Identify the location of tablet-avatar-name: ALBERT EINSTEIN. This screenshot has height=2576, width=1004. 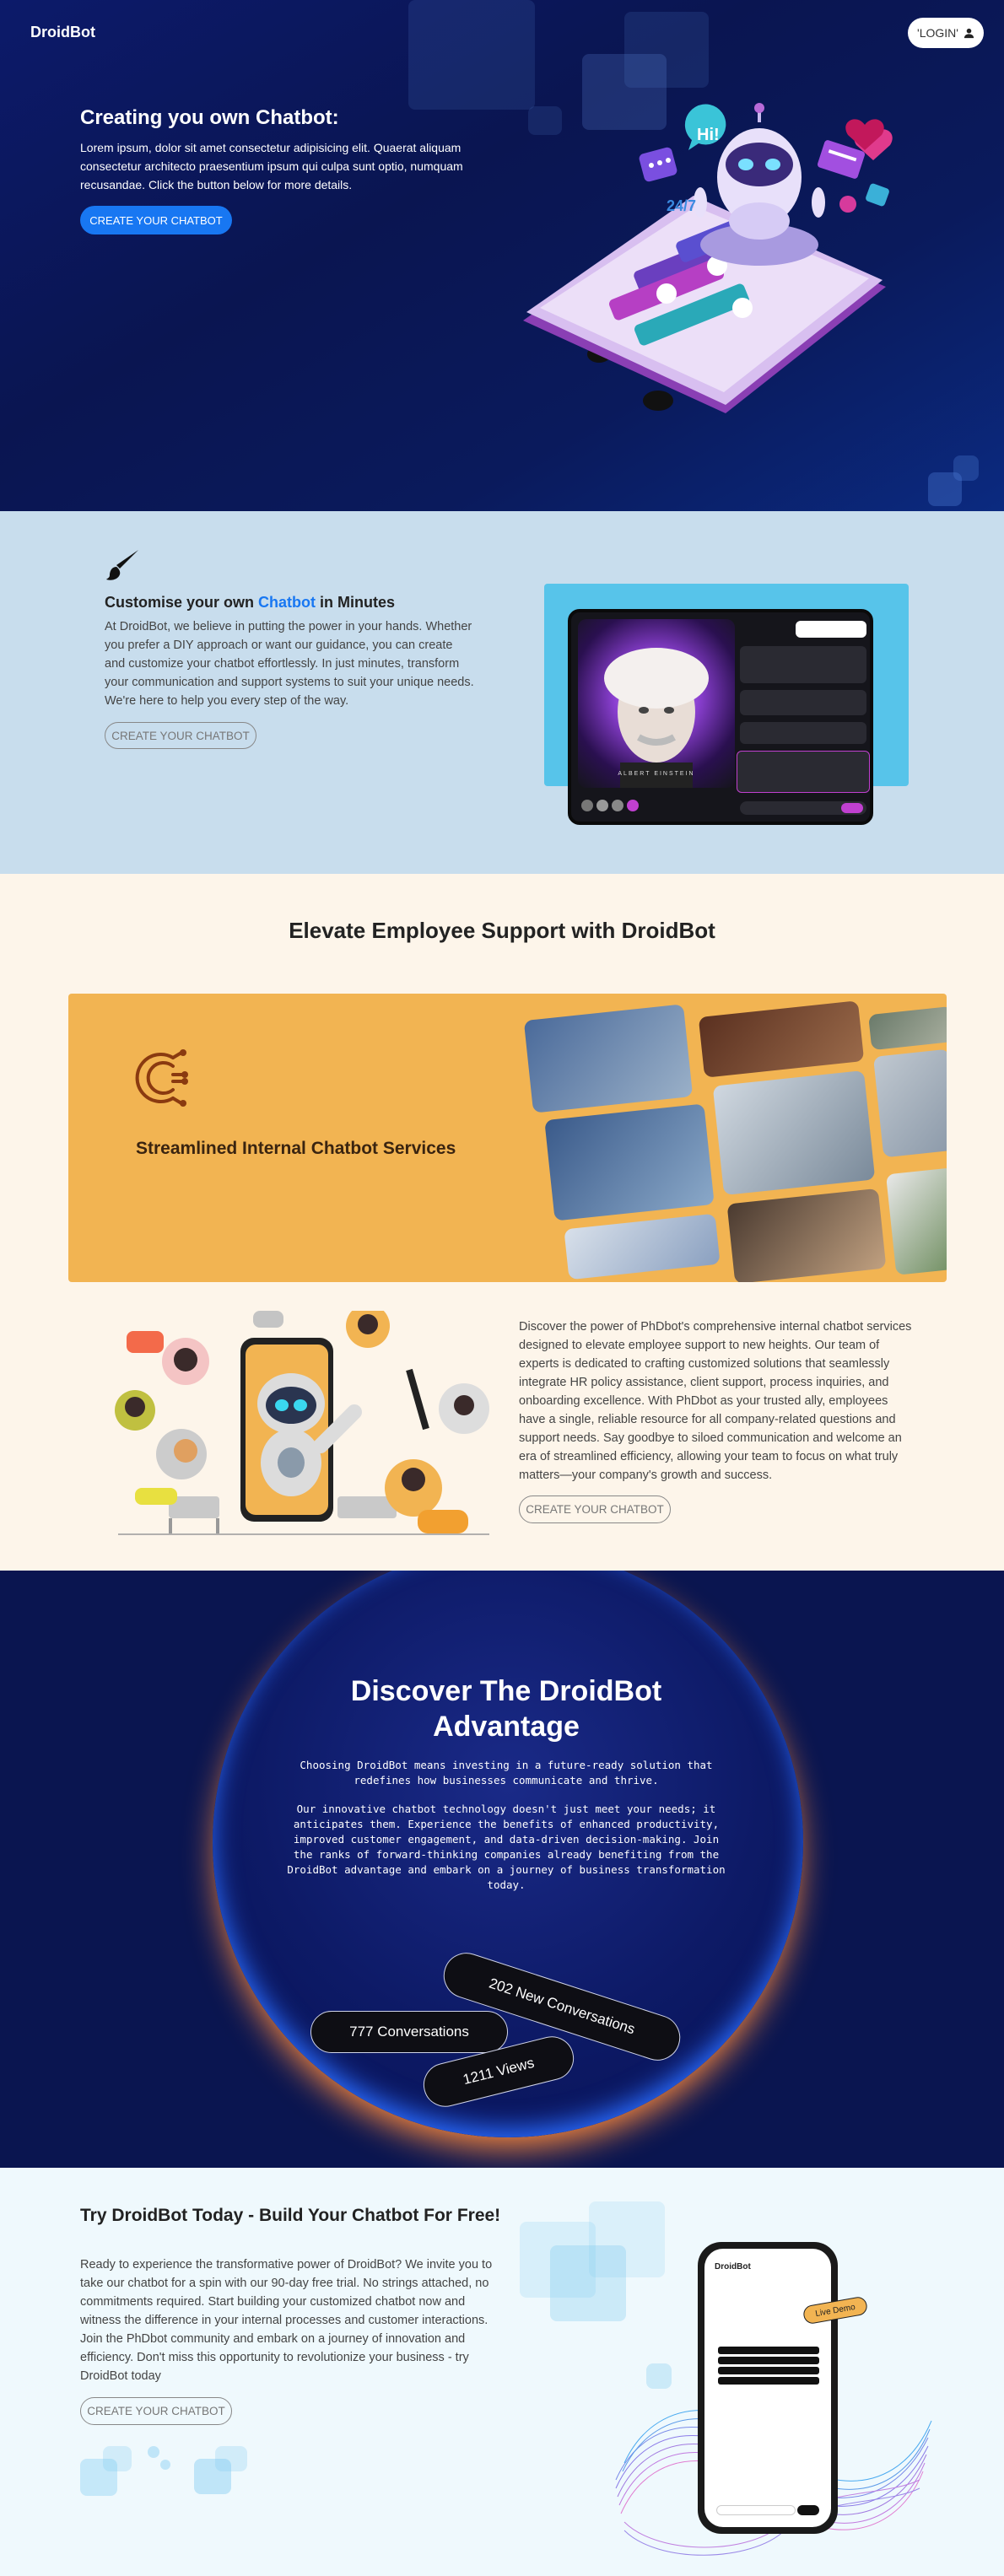
(656, 774).